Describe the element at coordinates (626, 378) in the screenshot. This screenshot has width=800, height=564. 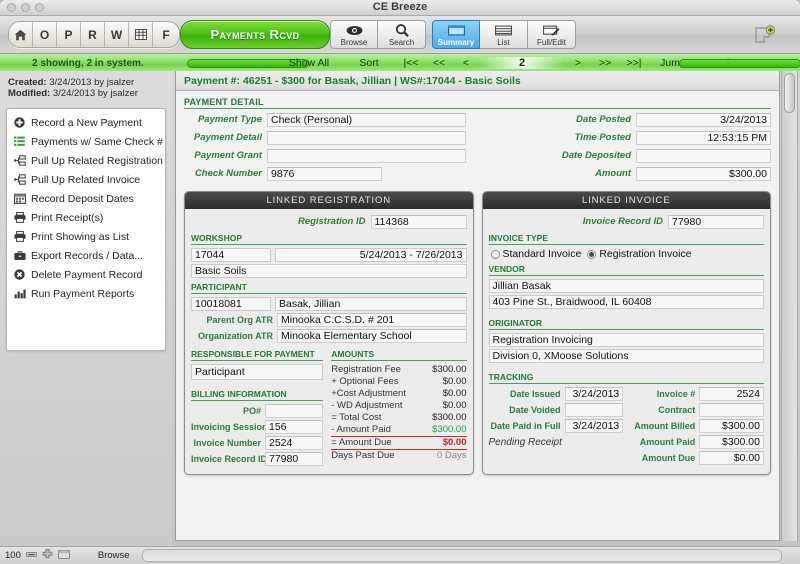
I see `tracking-section-title: TRACKING` at that location.